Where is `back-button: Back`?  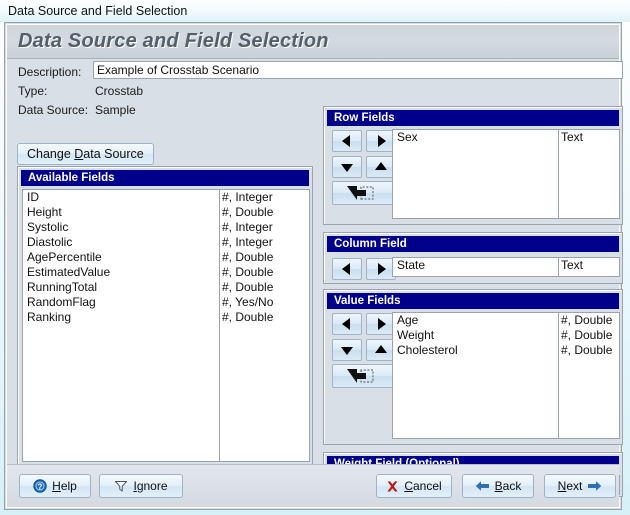
back-button: Back is located at coordinates (498, 486).